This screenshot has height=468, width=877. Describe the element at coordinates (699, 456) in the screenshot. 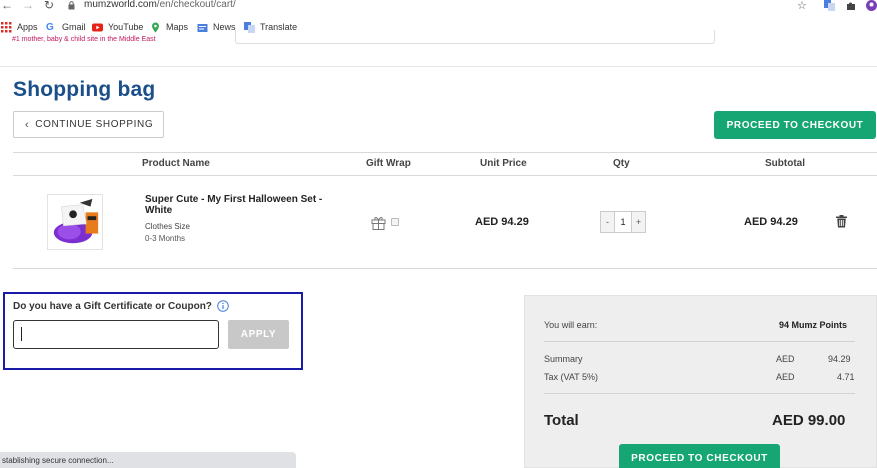

I see `proceed-to-checkout-button-bottom: PROCEED TO CHECKOUT` at that location.